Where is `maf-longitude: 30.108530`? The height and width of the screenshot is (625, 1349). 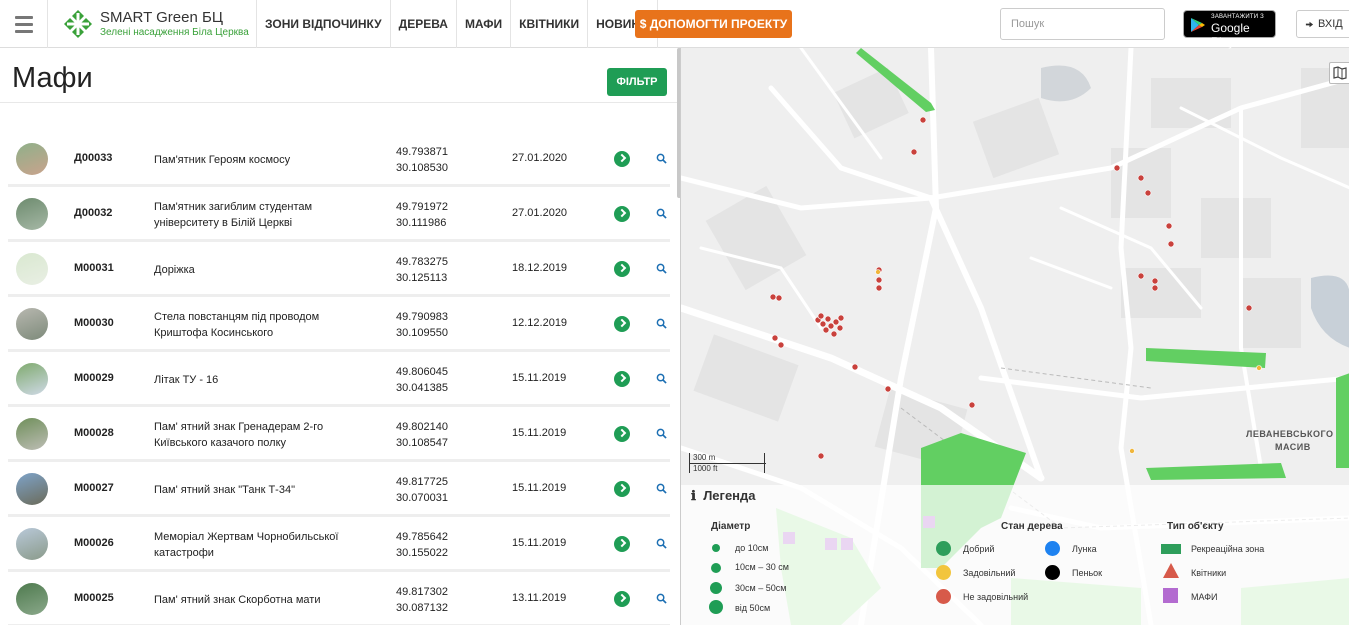 maf-longitude: 30.108530 is located at coordinates (422, 168).